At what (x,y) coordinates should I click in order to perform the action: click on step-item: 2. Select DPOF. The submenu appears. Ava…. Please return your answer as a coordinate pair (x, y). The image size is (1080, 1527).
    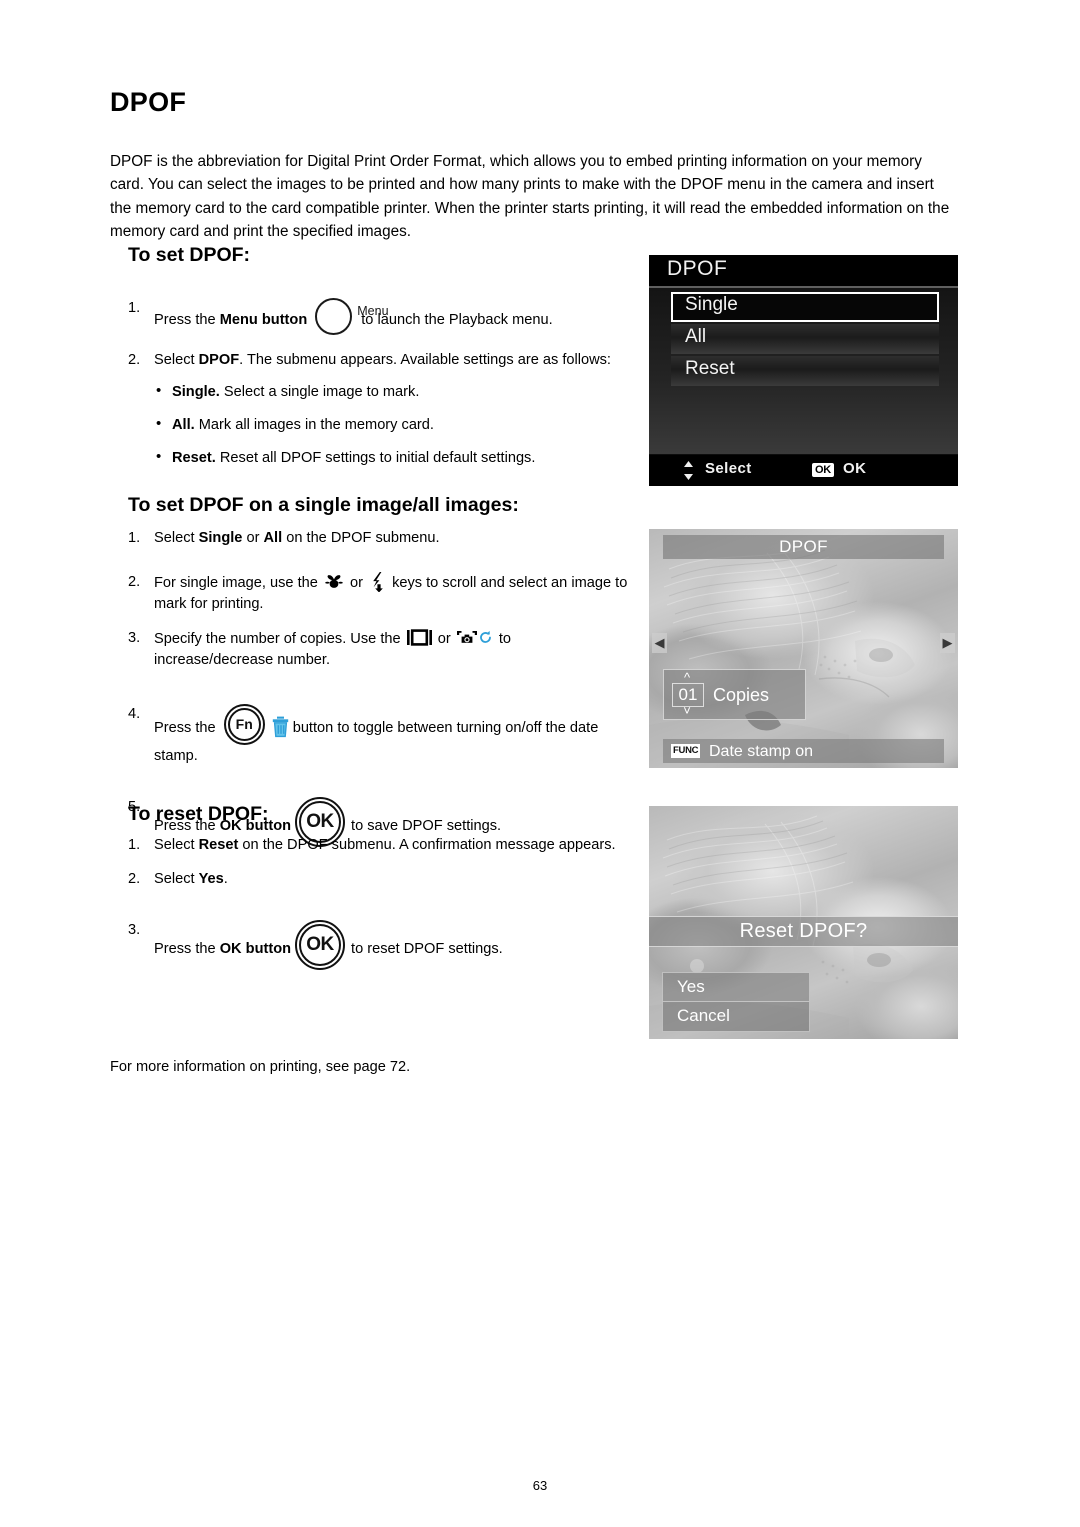
    Looking at the image, I should click on (378, 409).